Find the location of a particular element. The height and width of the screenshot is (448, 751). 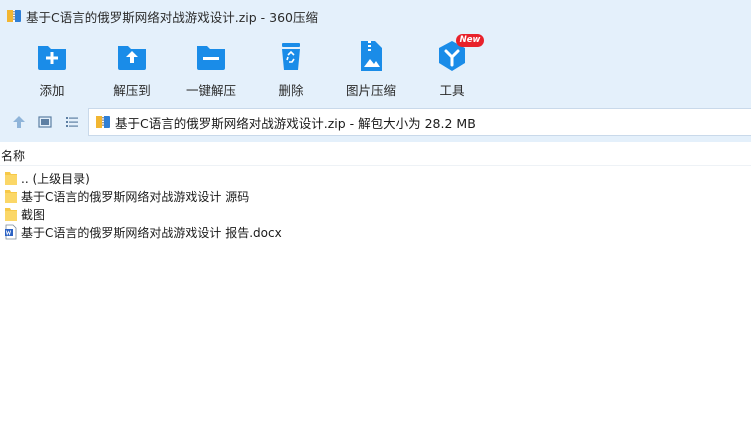

address-text: 基于C语言的俄罗斯网络对战游戏设计.zip - 解包大小为 28.2 MB is located at coordinates (295, 123).